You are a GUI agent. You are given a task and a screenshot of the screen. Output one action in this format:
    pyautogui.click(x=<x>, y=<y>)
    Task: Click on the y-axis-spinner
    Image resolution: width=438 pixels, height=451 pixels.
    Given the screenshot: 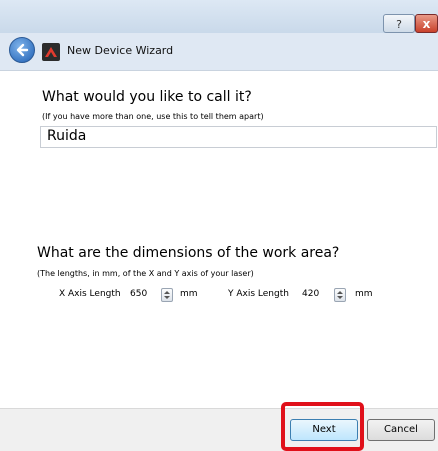 What is the action you would take?
    pyautogui.click(x=340, y=295)
    